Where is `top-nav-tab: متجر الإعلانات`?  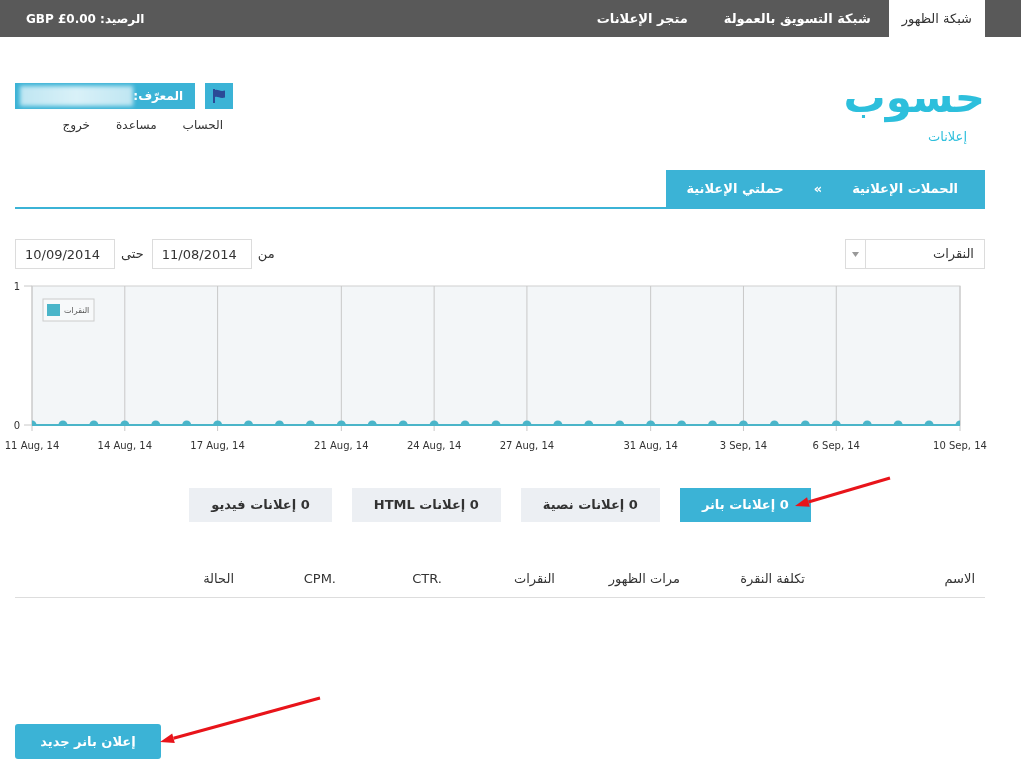 top-nav-tab: متجر الإعلانات is located at coordinates (642, 18).